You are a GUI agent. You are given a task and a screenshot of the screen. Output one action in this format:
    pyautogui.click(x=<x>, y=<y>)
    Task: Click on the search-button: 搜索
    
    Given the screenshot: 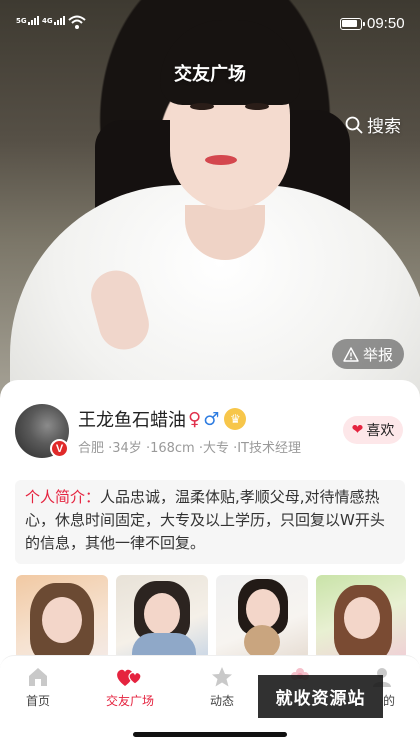 What is the action you would take?
    pyautogui.click(x=373, y=124)
    